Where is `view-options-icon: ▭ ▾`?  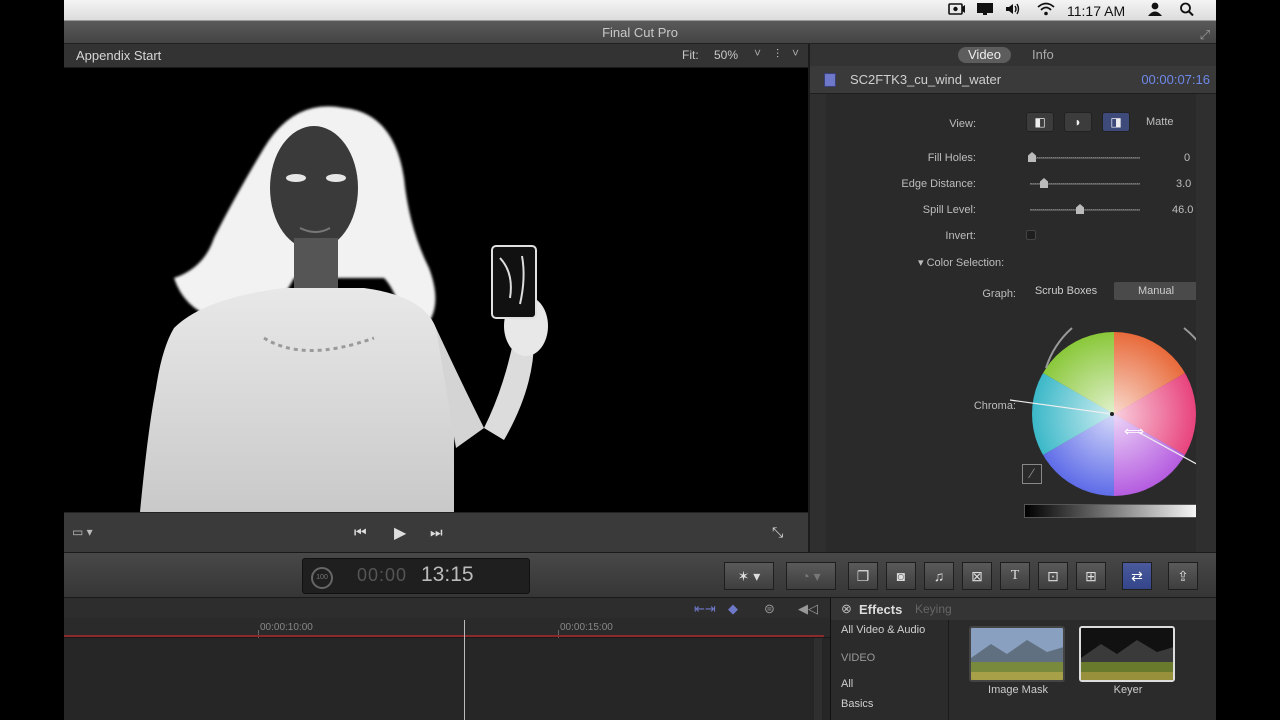
view-options-icon: ▭ ▾ is located at coordinates (82, 532).